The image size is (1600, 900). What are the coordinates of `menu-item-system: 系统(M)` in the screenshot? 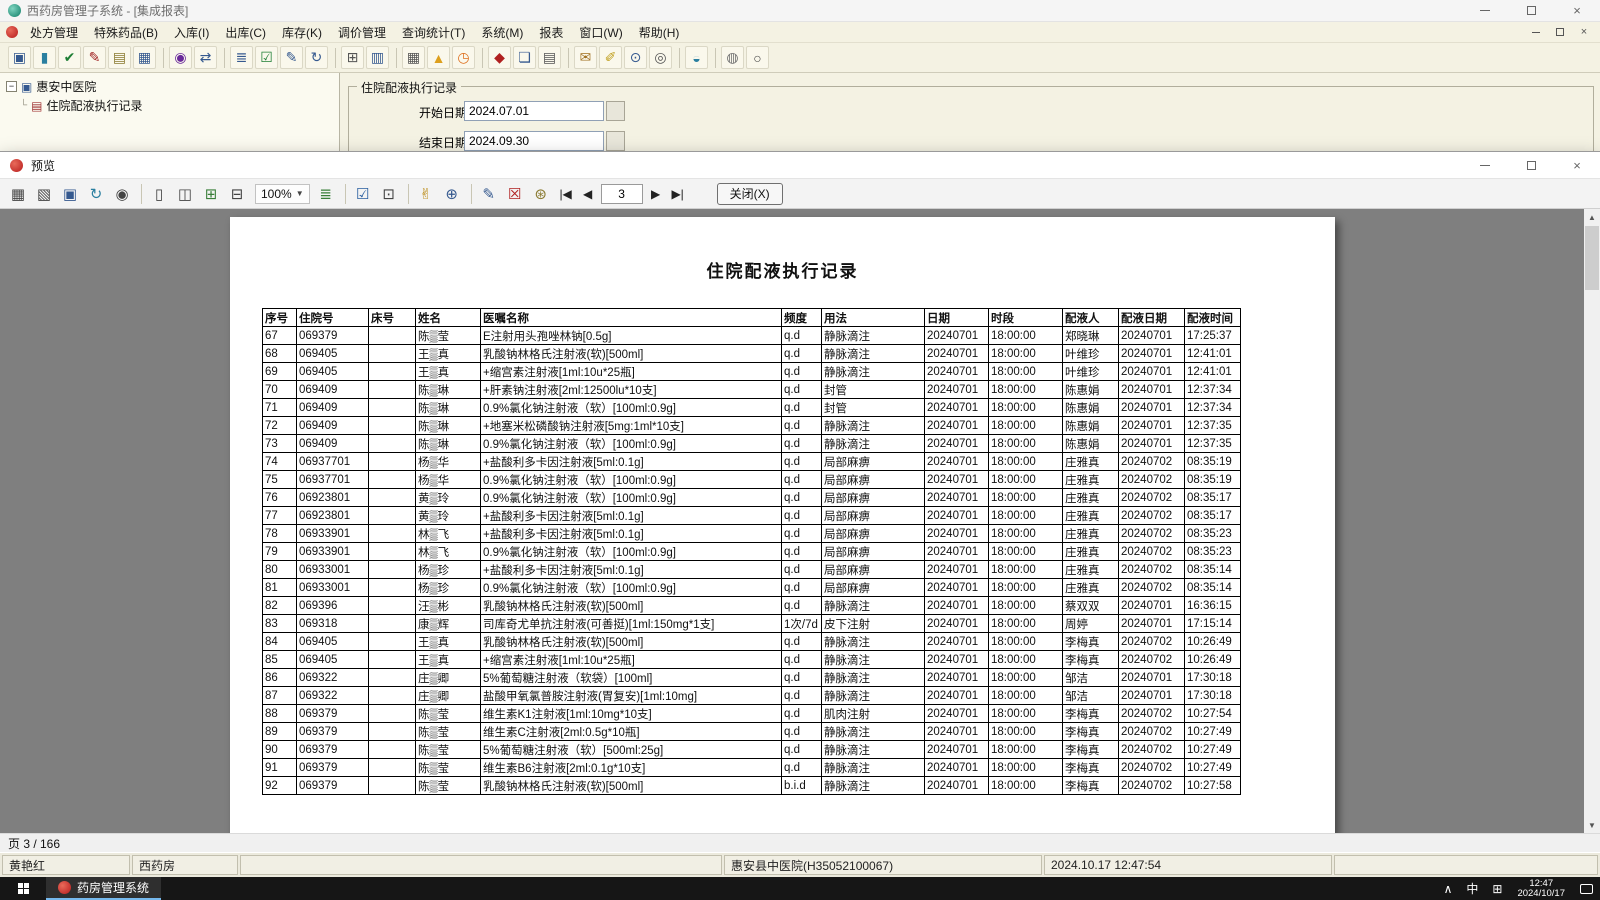 It's located at (502, 32).